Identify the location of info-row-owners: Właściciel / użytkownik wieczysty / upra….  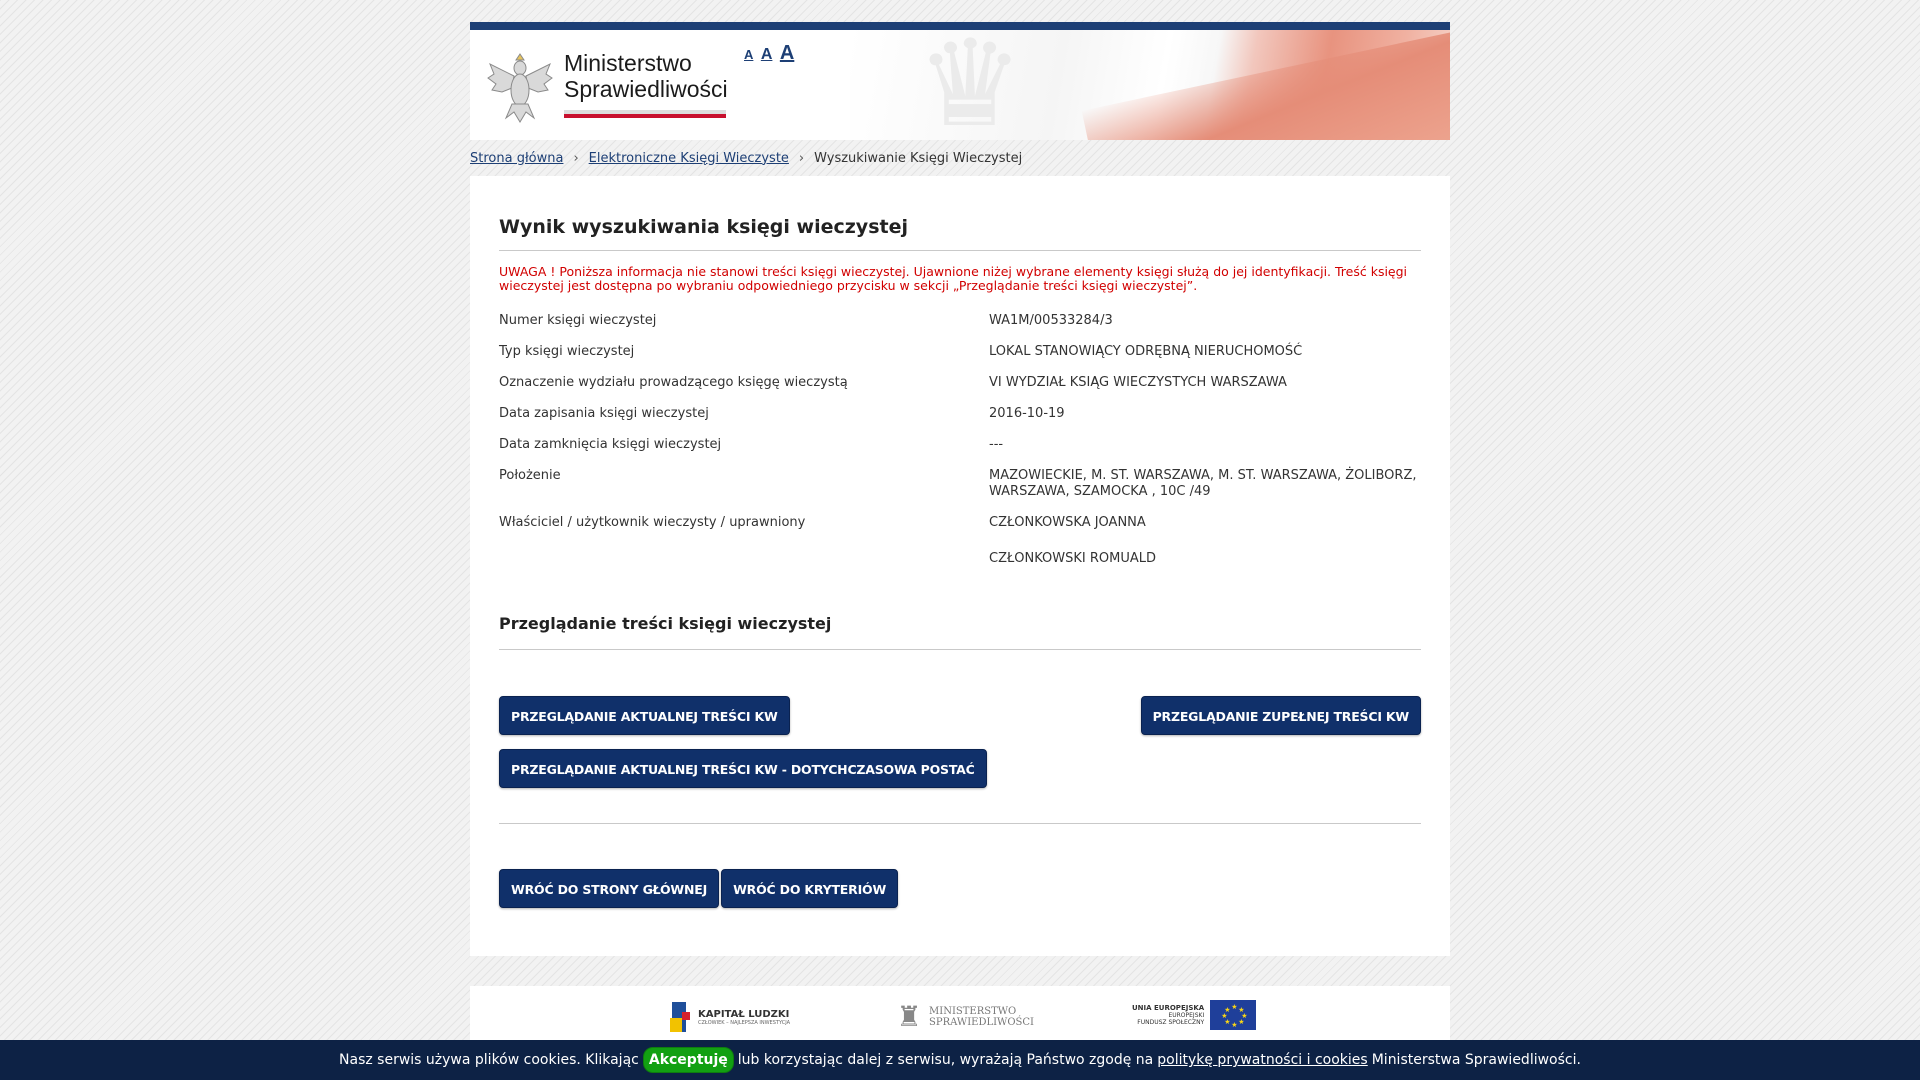
(960, 540).